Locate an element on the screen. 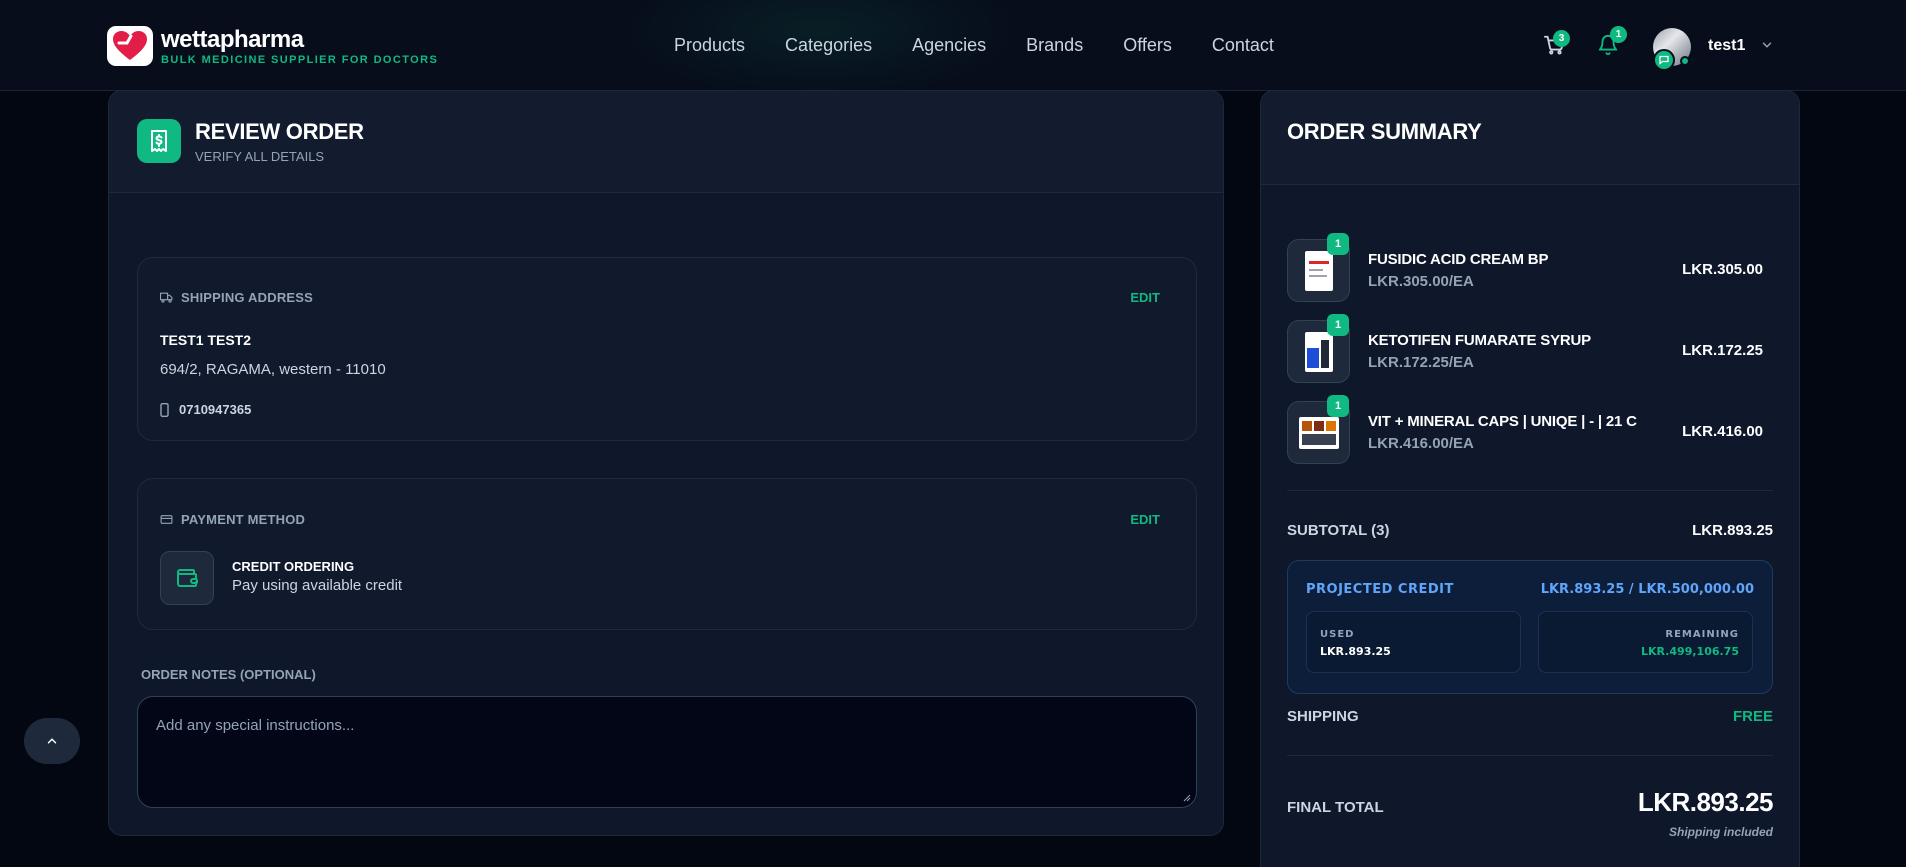 This screenshot has width=1906, height=867. payment-method-label: PAYMENT METHOD is located at coordinates (243, 519).